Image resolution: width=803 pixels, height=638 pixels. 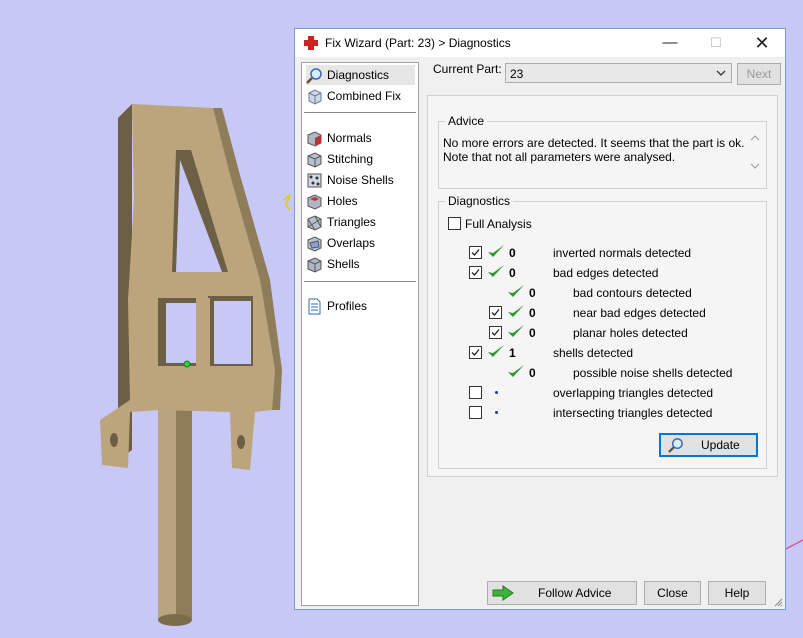 I want to click on follow-advice-button: Follow Advice, so click(x=562, y=593).